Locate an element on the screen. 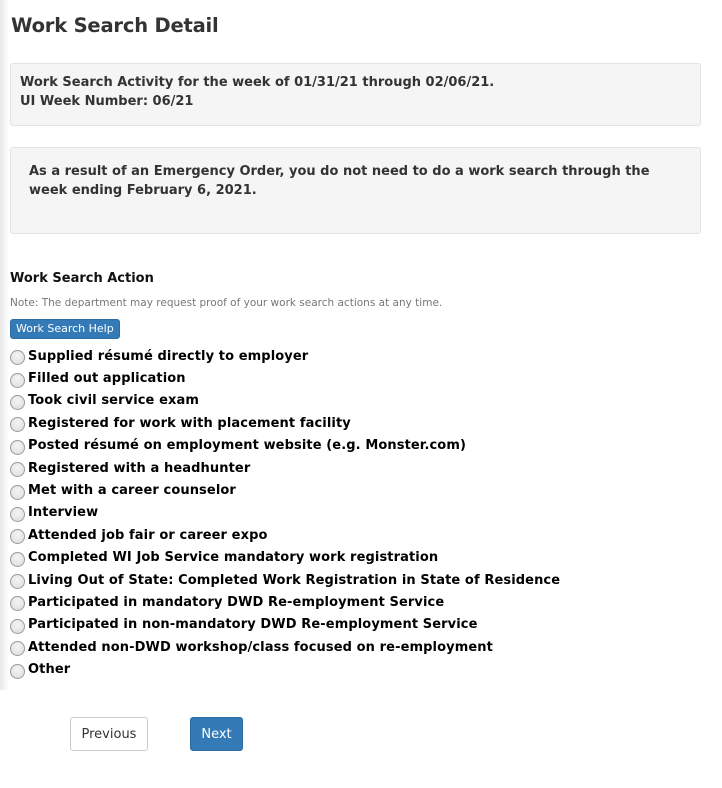 This screenshot has height=788, width=722. previous-button: Previous is located at coordinates (109, 734).